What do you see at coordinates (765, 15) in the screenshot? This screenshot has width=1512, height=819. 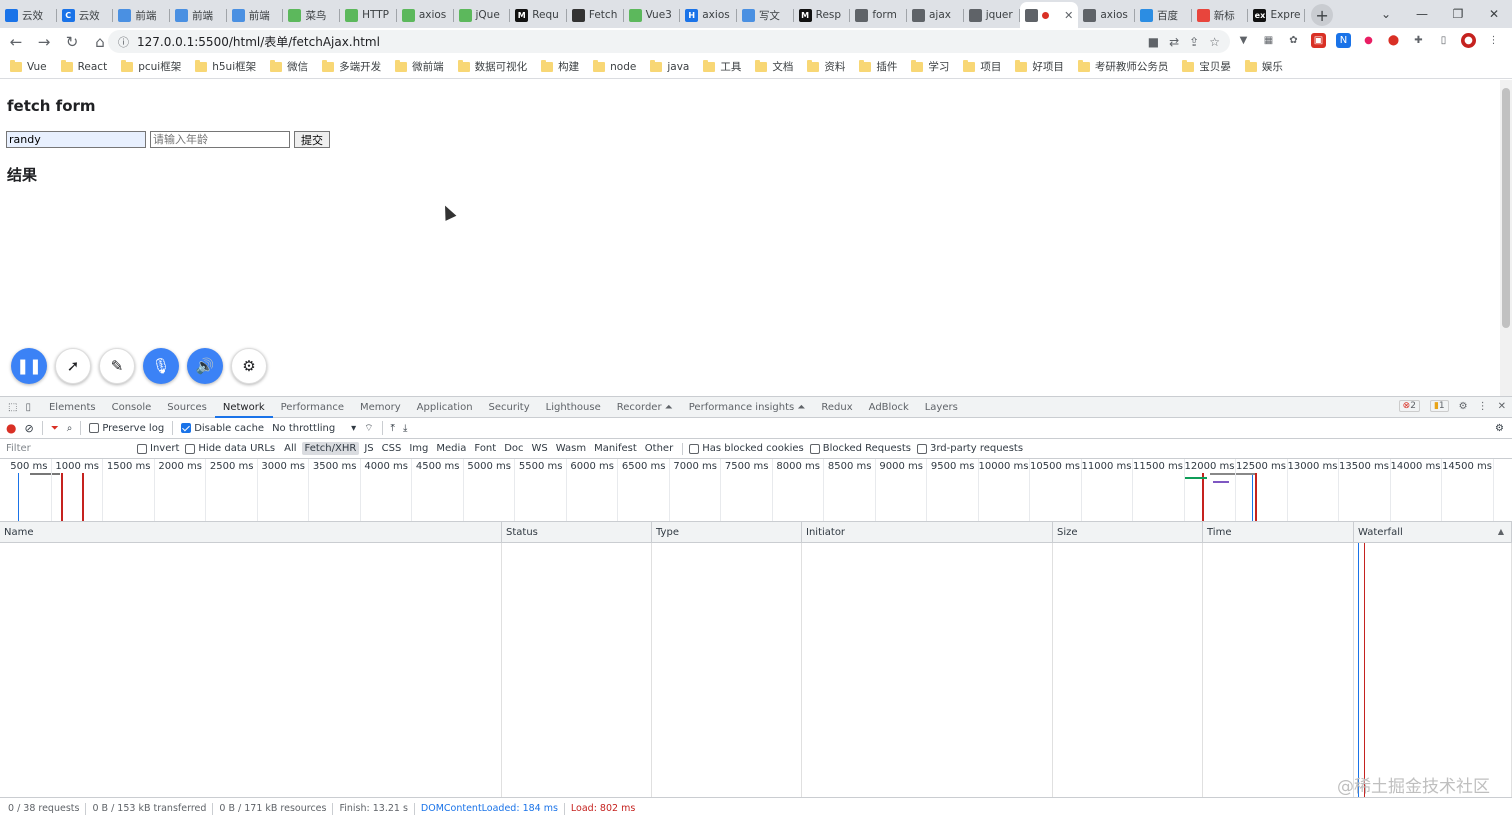 I see `browser-tab: 写文` at bounding box center [765, 15].